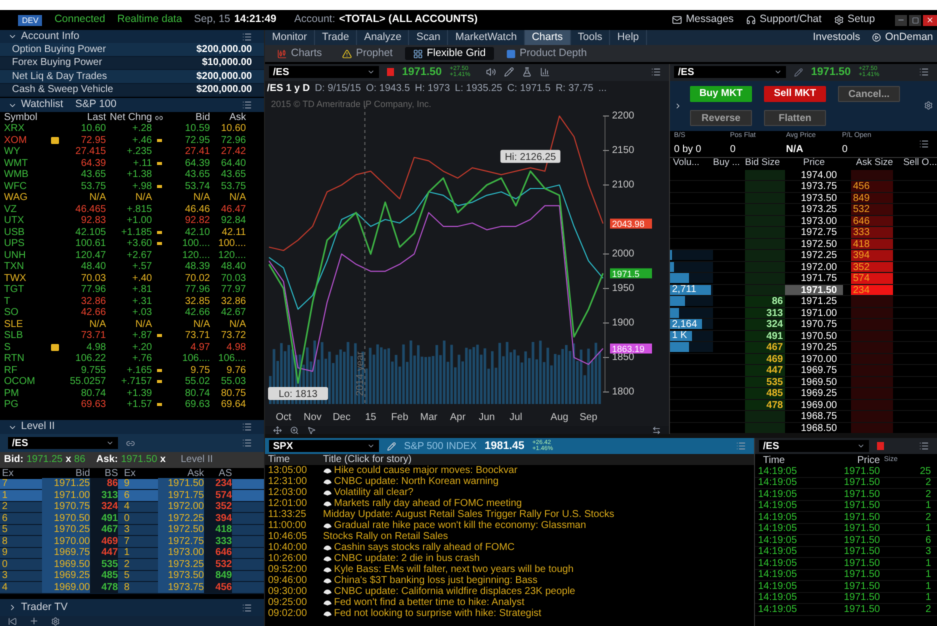  What do you see at coordinates (765, 163) in the screenshot?
I see `column-header: Bid Size` at bounding box center [765, 163].